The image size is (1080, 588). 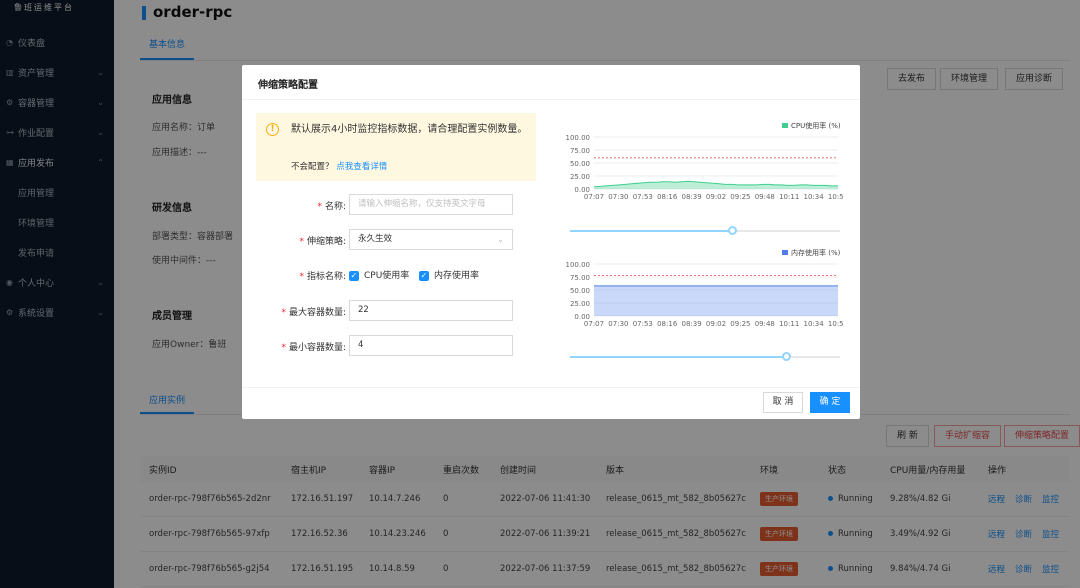 I want to click on ok-button: 确 定, so click(x=830, y=402).